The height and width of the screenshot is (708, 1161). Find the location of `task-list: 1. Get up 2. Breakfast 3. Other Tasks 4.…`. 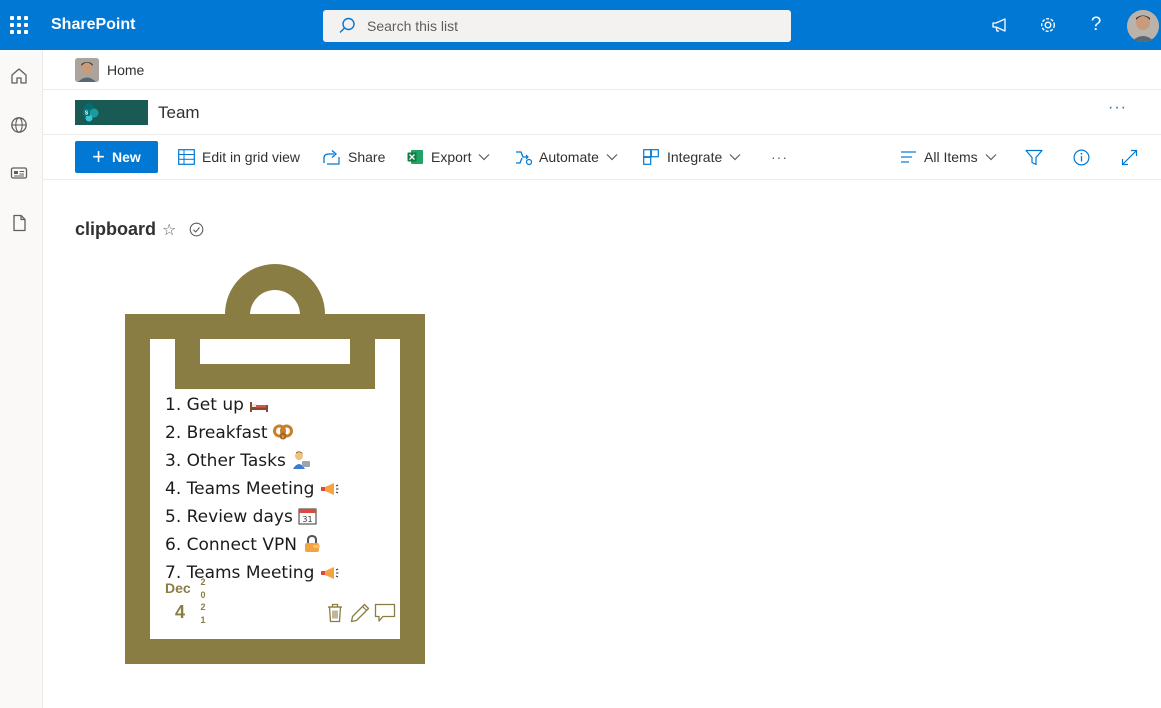

task-list: 1. Get up 2. Breakfast 3. Other Tasks 4.… is located at coordinates (252, 491).